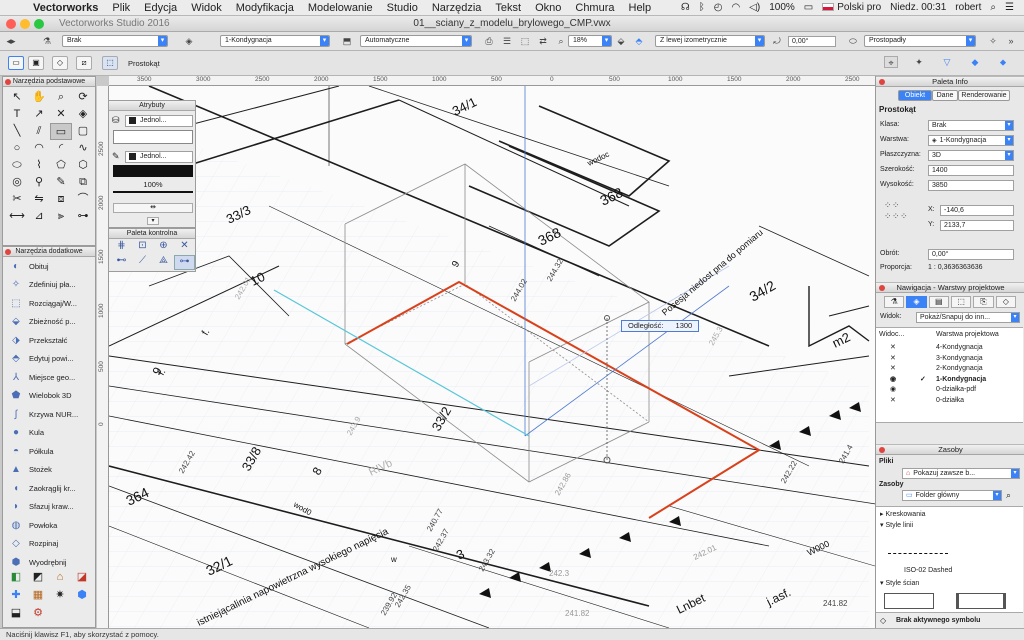 This screenshot has height=640, width=1024. I want to click on rectangle-icon: ▭, so click(61, 131).